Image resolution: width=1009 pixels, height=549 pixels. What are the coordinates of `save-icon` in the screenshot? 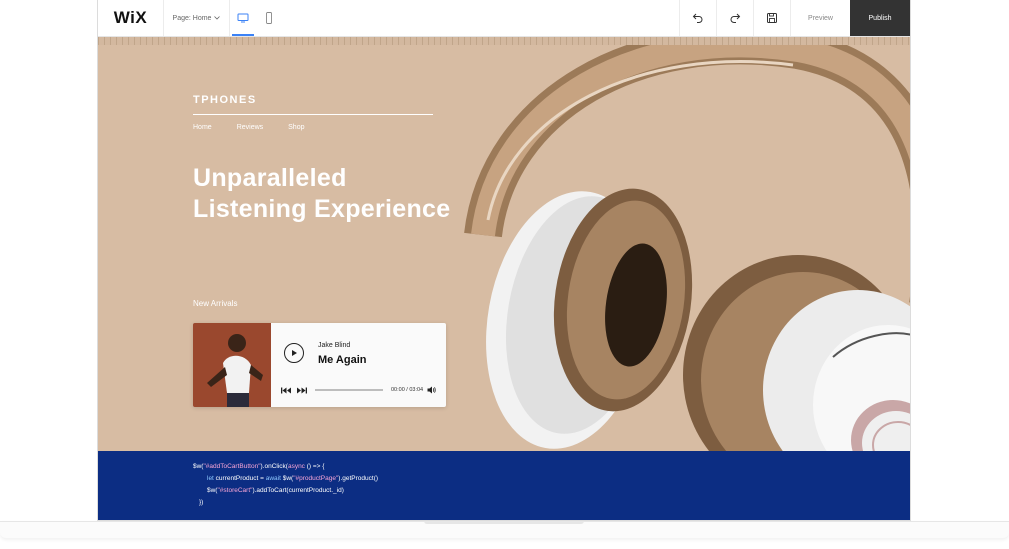 It's located at (772, 18).